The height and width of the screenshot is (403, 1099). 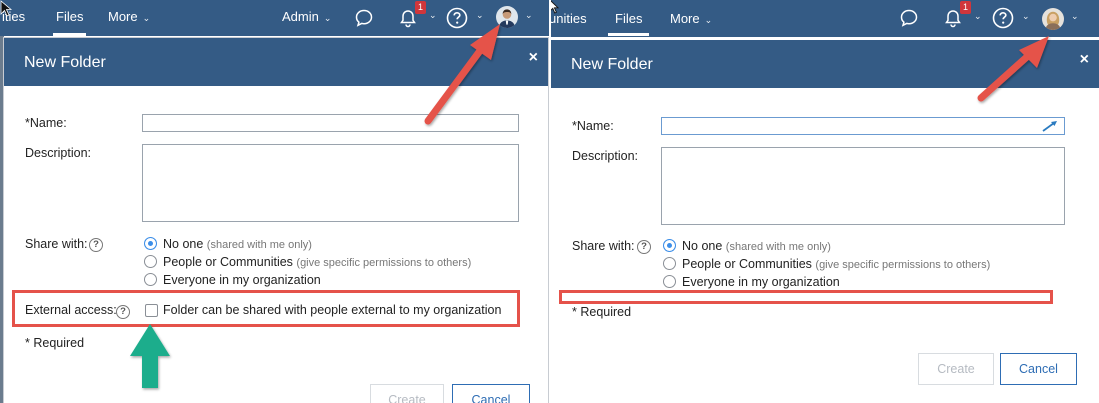 I want to click on green-arrow, so click(x=150, y=356).